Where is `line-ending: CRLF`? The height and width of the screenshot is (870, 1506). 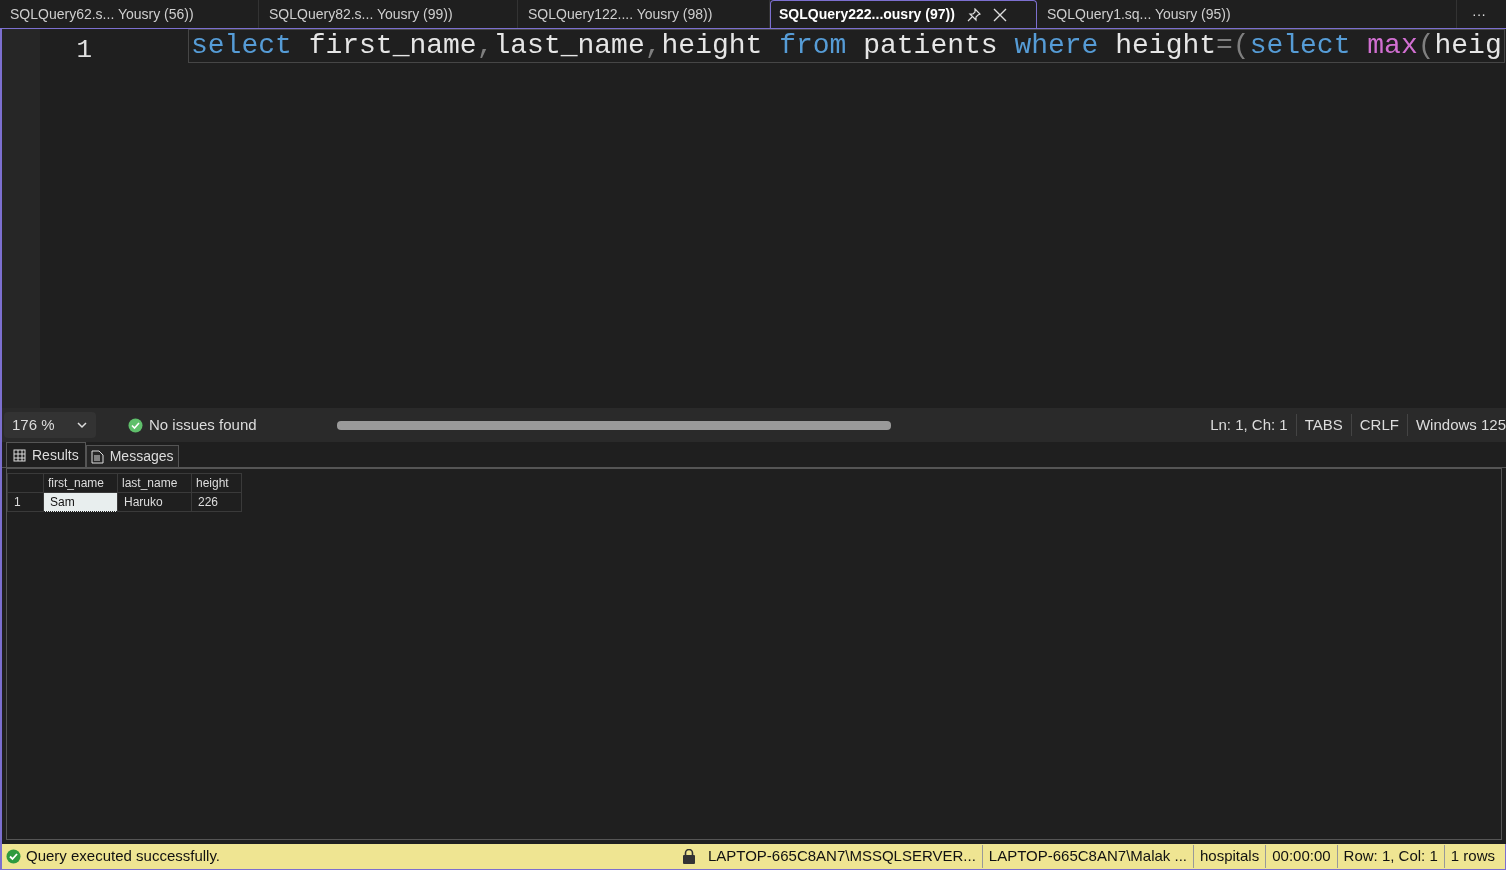
line-ending: CRLF is located at coordinates (1379, 425).